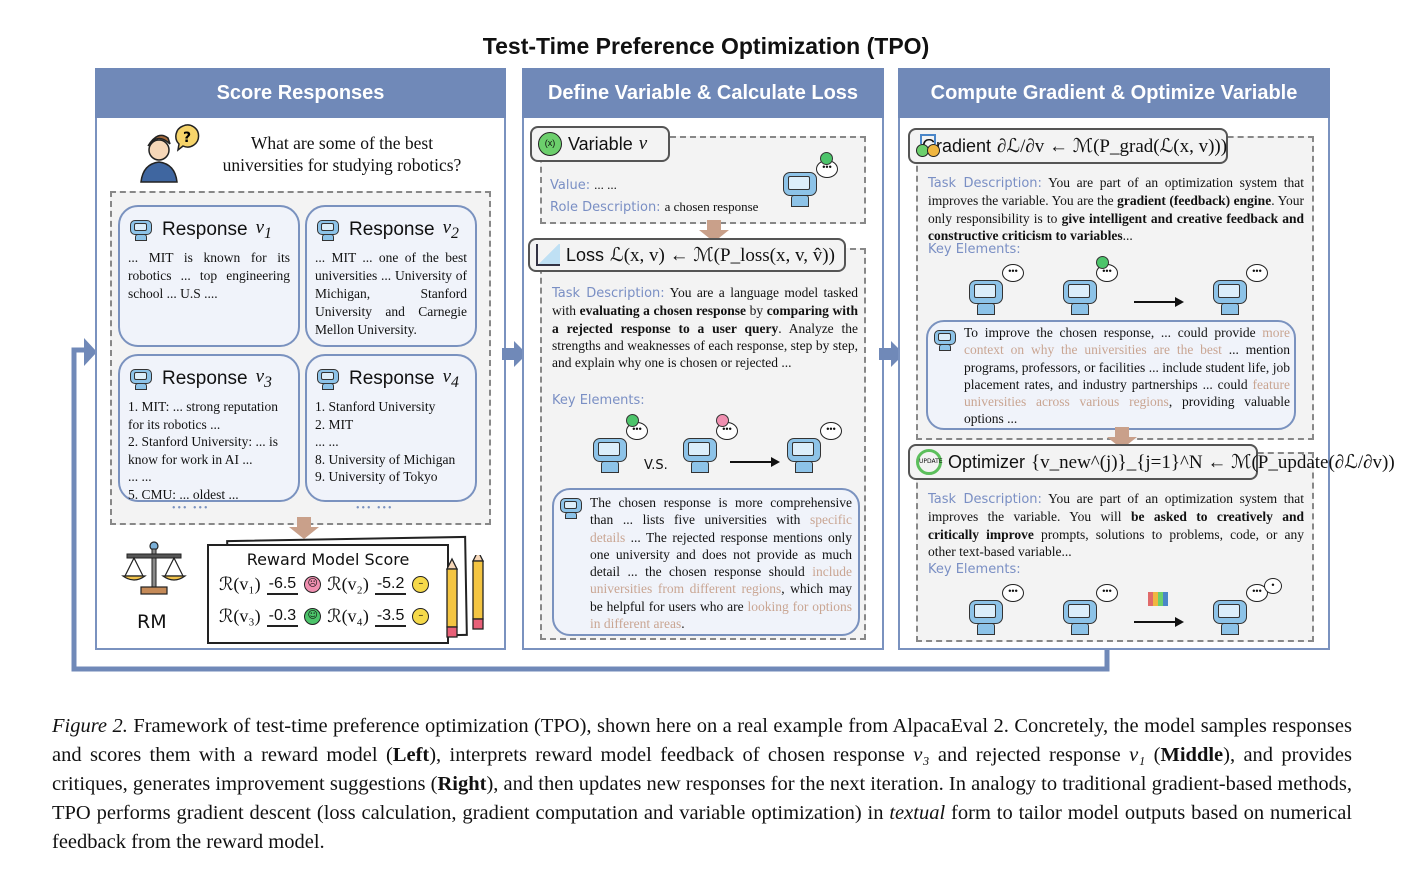 The height and width of the screenshot is (886, 1412). Describe the element at coordinates (722, 420) in the screenshot. I see `sad-emoji-icon` at that location.